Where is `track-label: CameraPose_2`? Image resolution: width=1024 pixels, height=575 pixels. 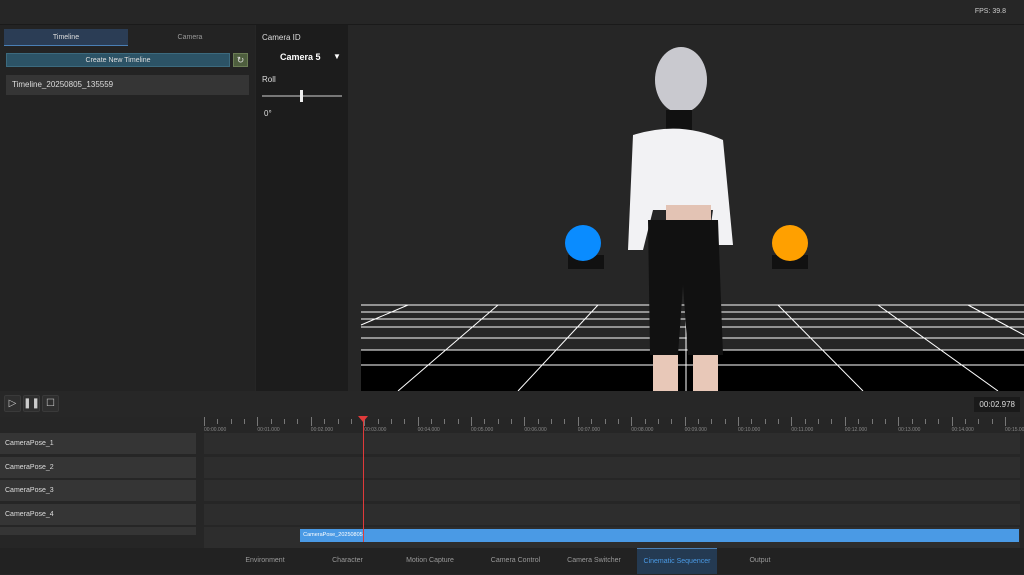 track-label: CameraPose_2 is located at coordinates (98, 467).